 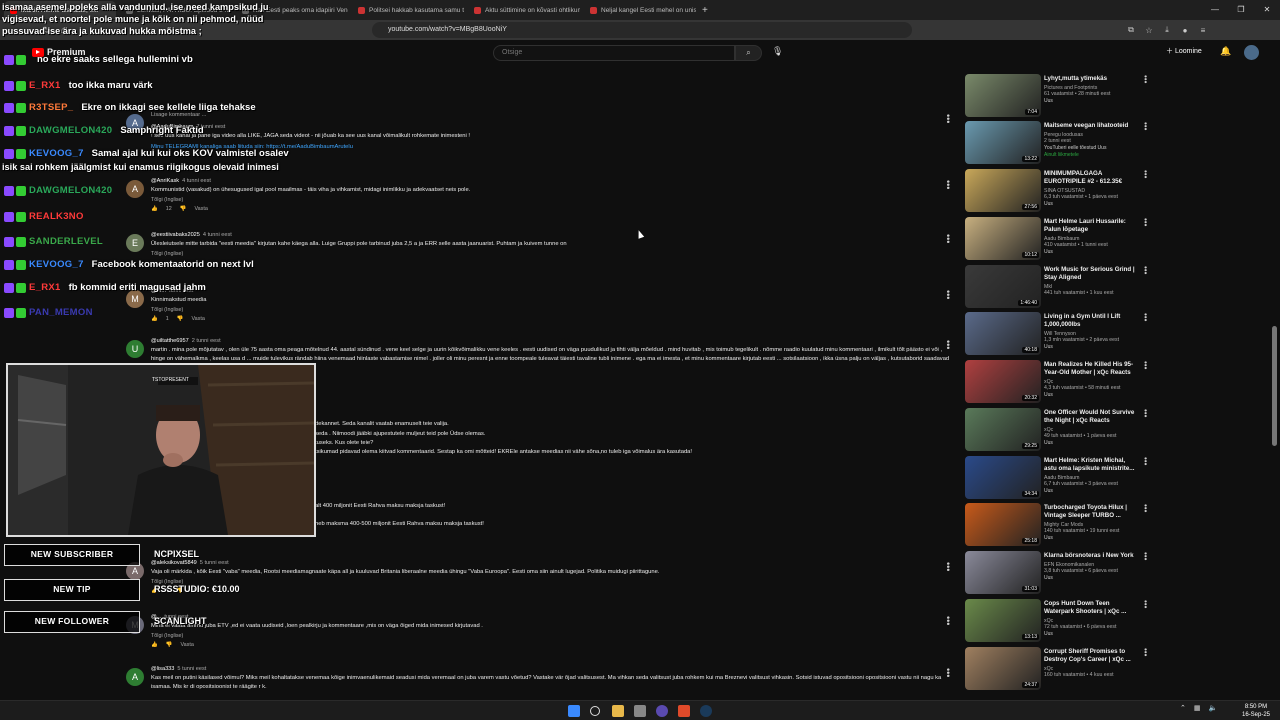 I want to click on video-thumbnail: 25:18, so click(x=1003, y=524).